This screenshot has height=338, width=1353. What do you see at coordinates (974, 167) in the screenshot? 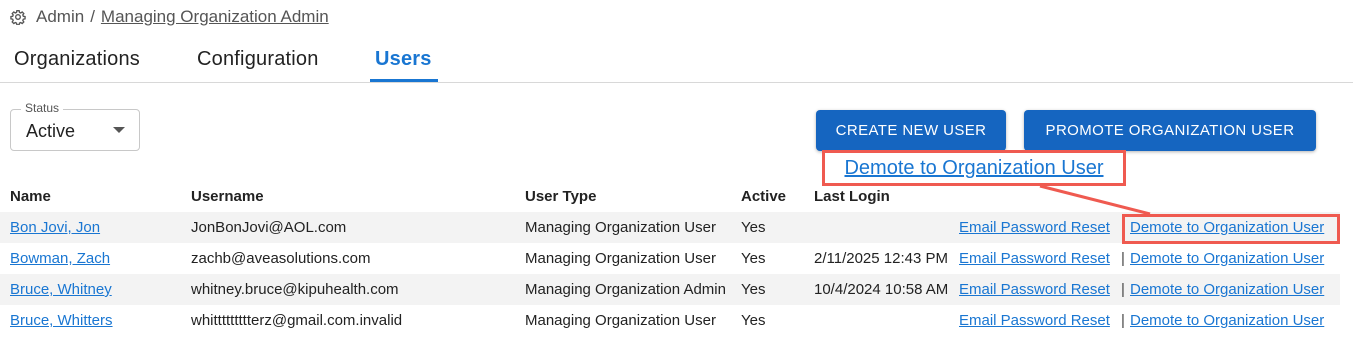
I see `callout-demote-text: Demote to Organization User` at bounding box center [974, 167].